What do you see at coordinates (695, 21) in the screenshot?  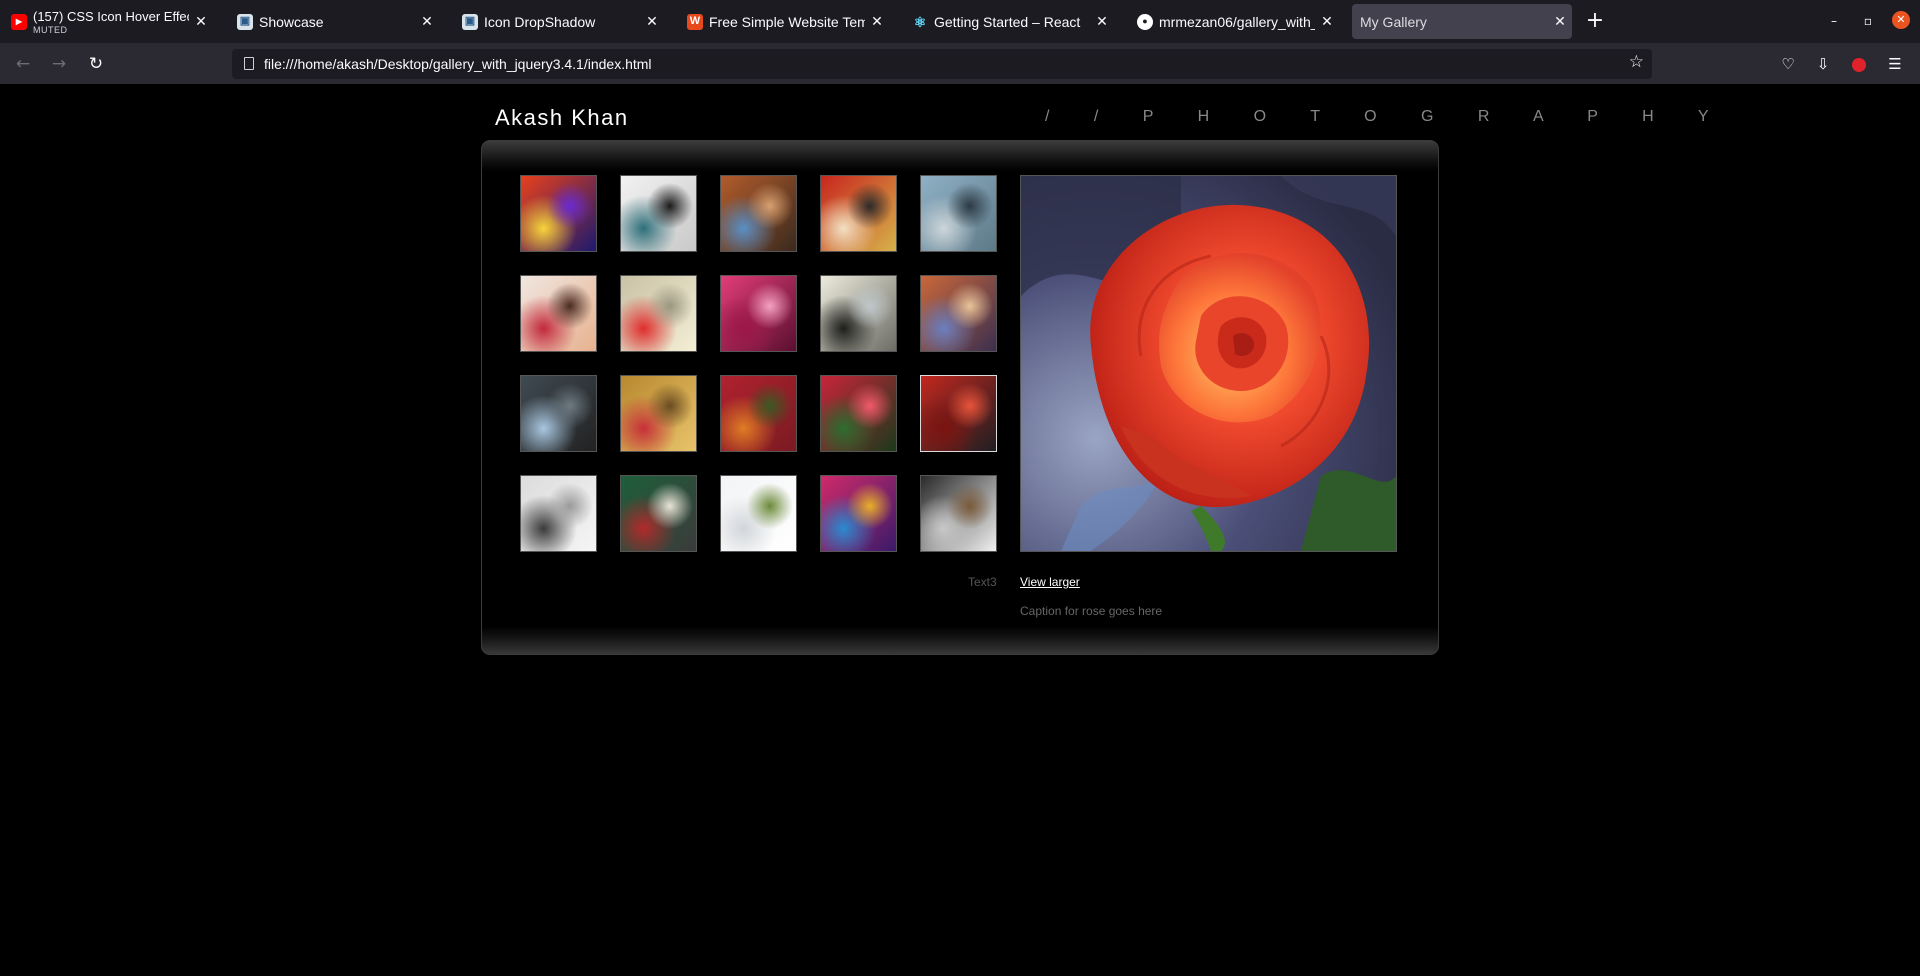 I see `w3layouts-icon: W` at bounding box center [695, 21].